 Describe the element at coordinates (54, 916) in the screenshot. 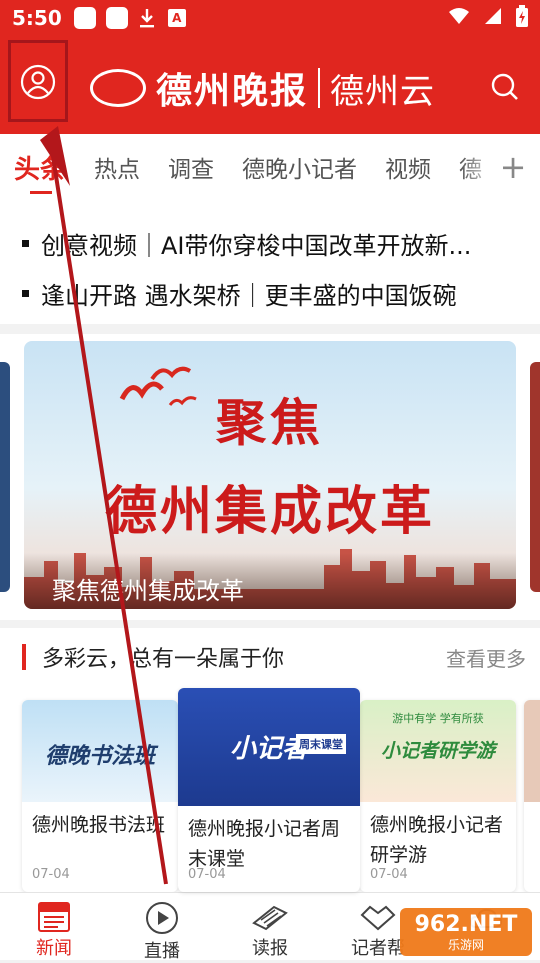

I see `news-icon` at that location.